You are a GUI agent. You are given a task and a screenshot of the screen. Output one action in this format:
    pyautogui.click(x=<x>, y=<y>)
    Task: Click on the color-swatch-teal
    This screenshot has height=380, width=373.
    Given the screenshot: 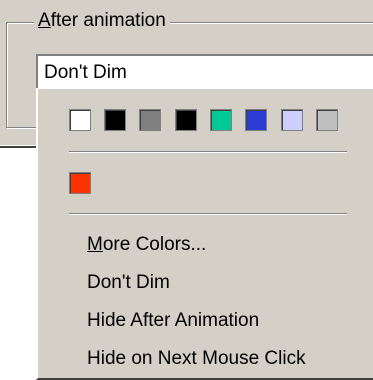 What is the action you would take?
    pyautogui.click(x=221, y=120)
    